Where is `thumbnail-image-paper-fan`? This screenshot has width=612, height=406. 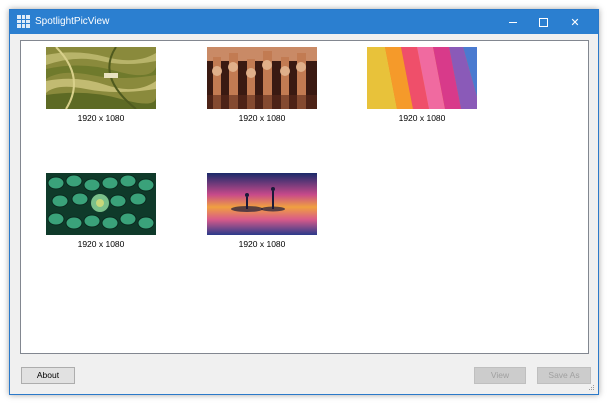 thumbnail-image-paper-fan is located at coordinates (422, 78).